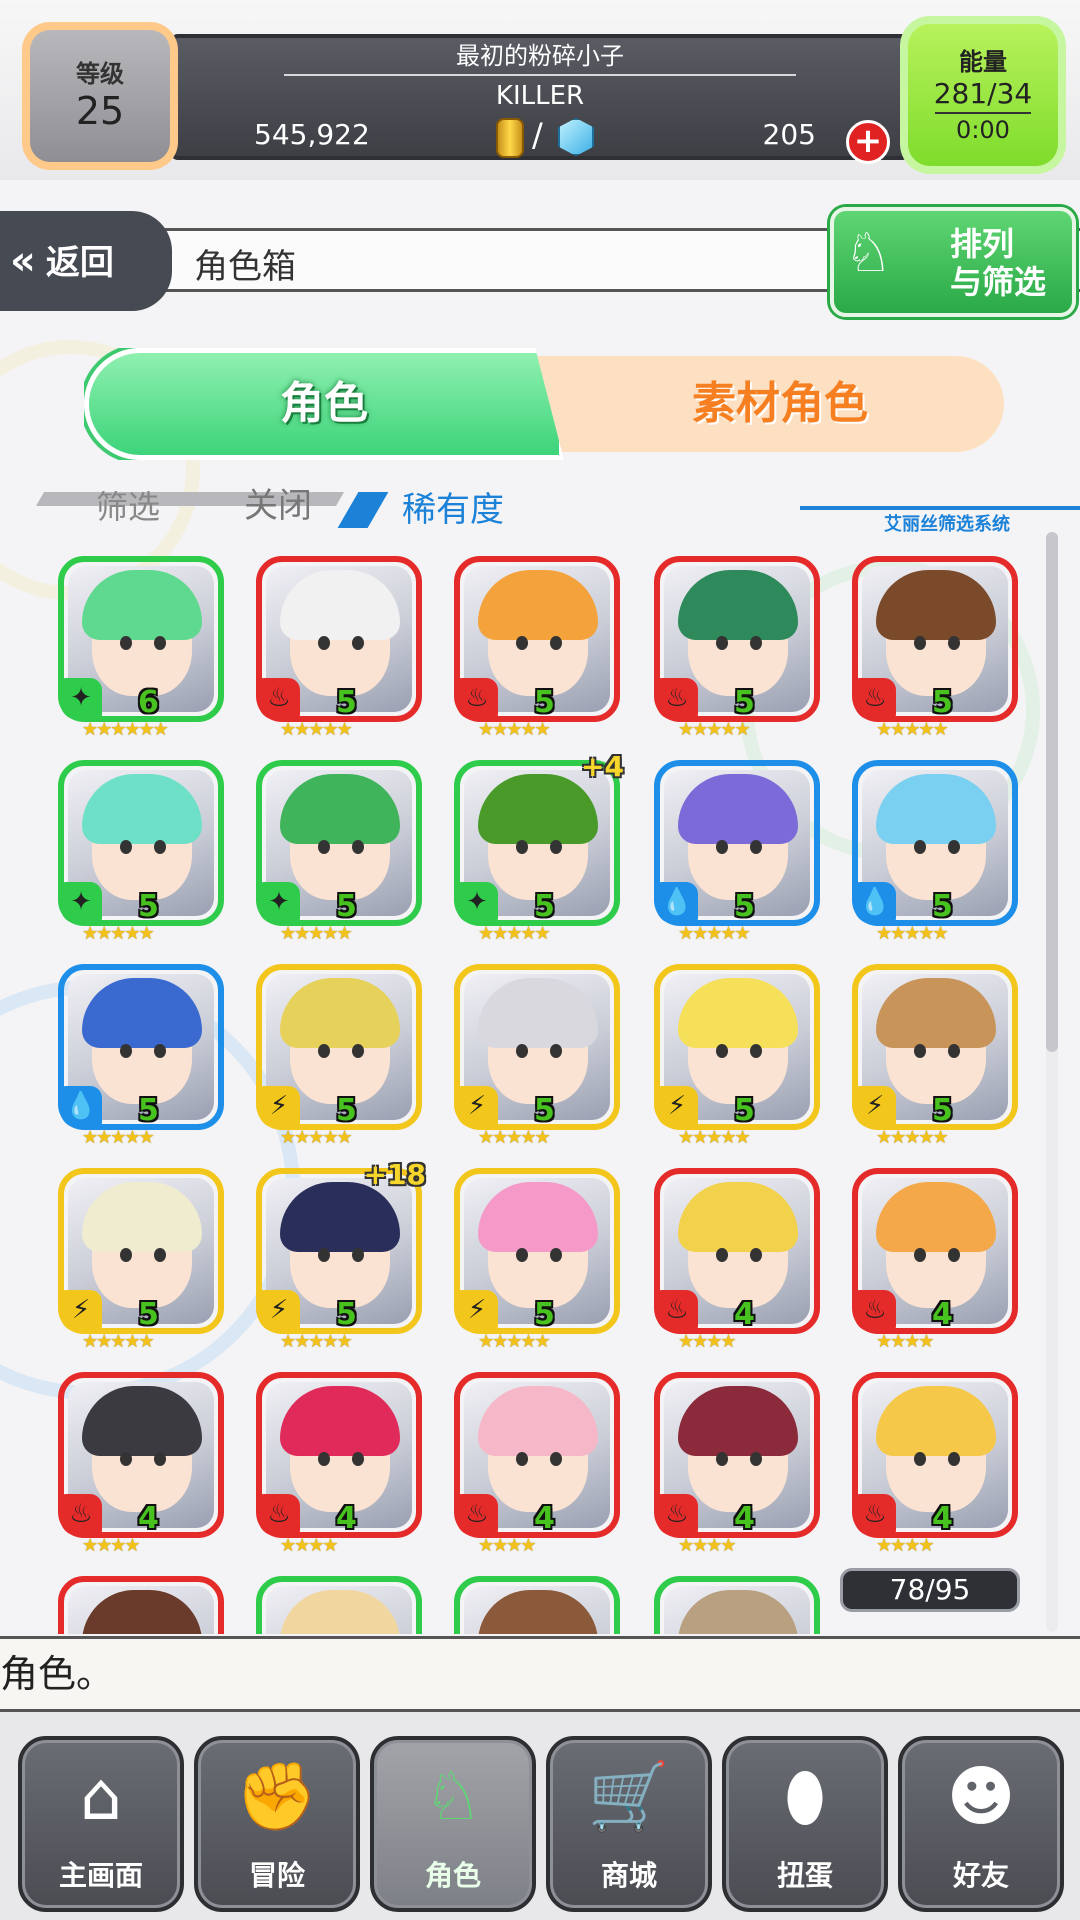  Describe the element at coordinates (868, 142) in the screenshot. I see `buy-stones-button: +` at that location.